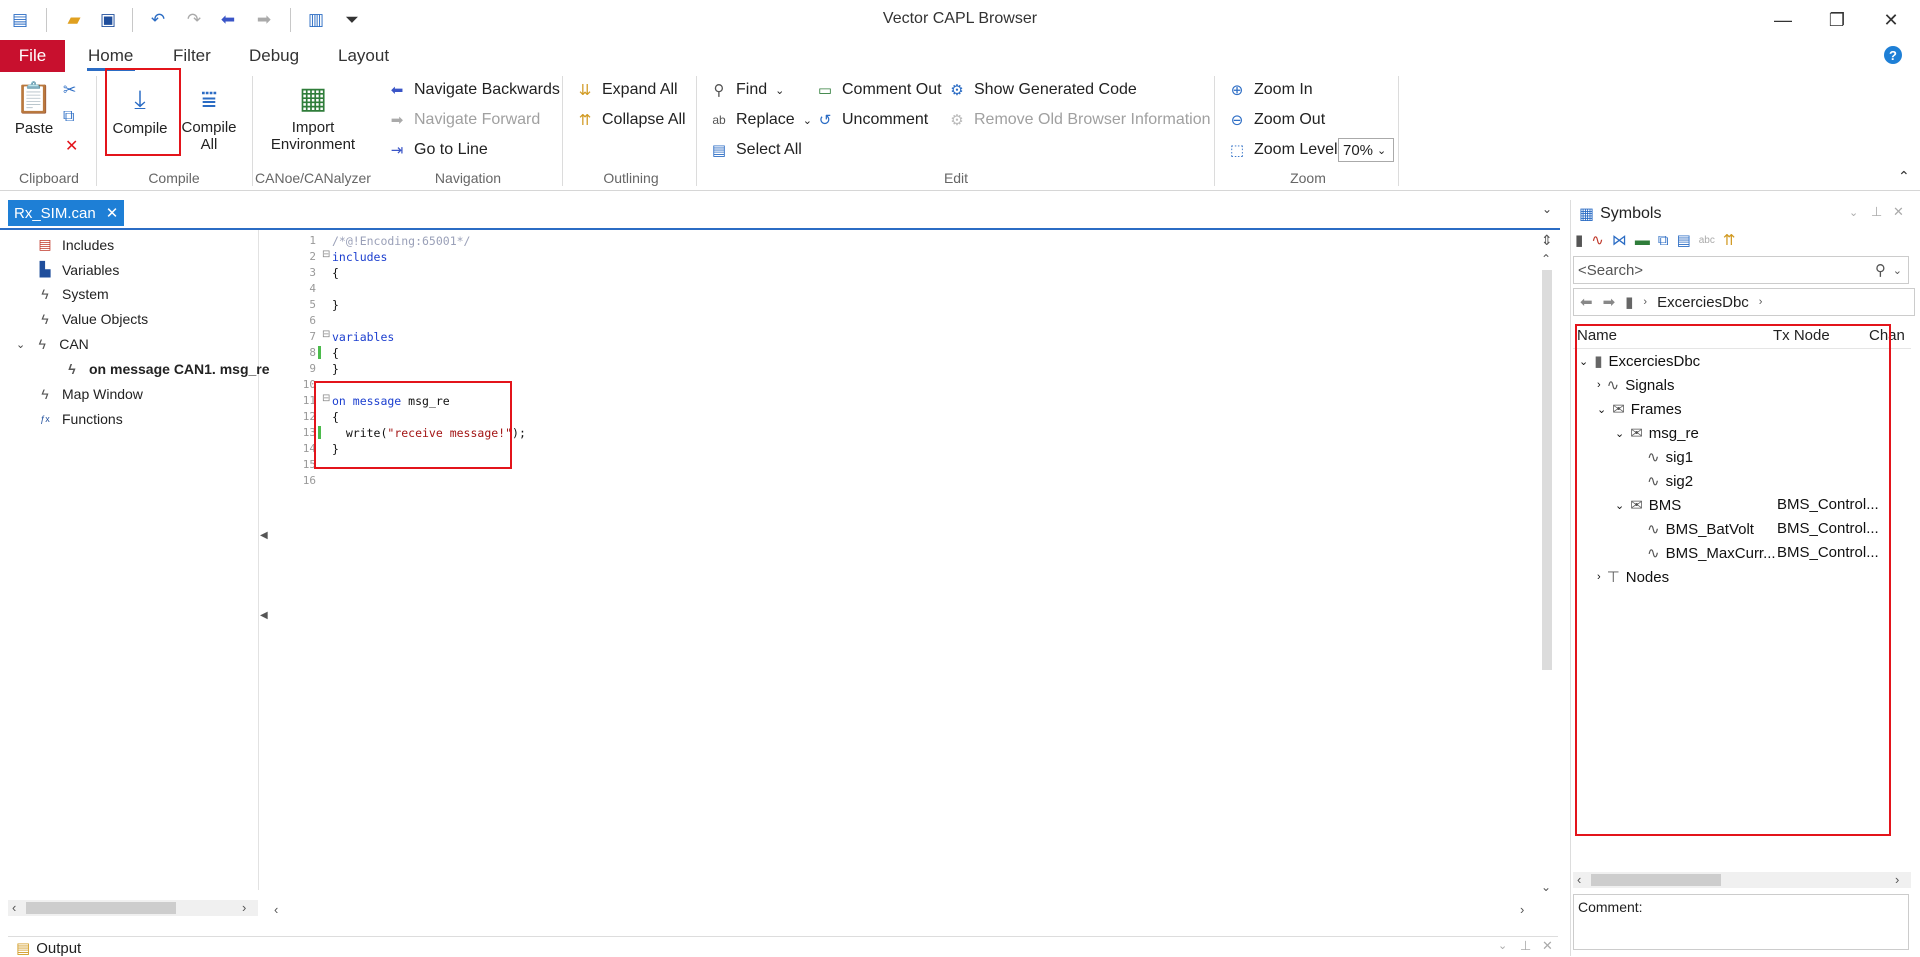  Describe the element at coordinates (1891, 20) in the screenshot. I see `close-button: ✕` at that location.